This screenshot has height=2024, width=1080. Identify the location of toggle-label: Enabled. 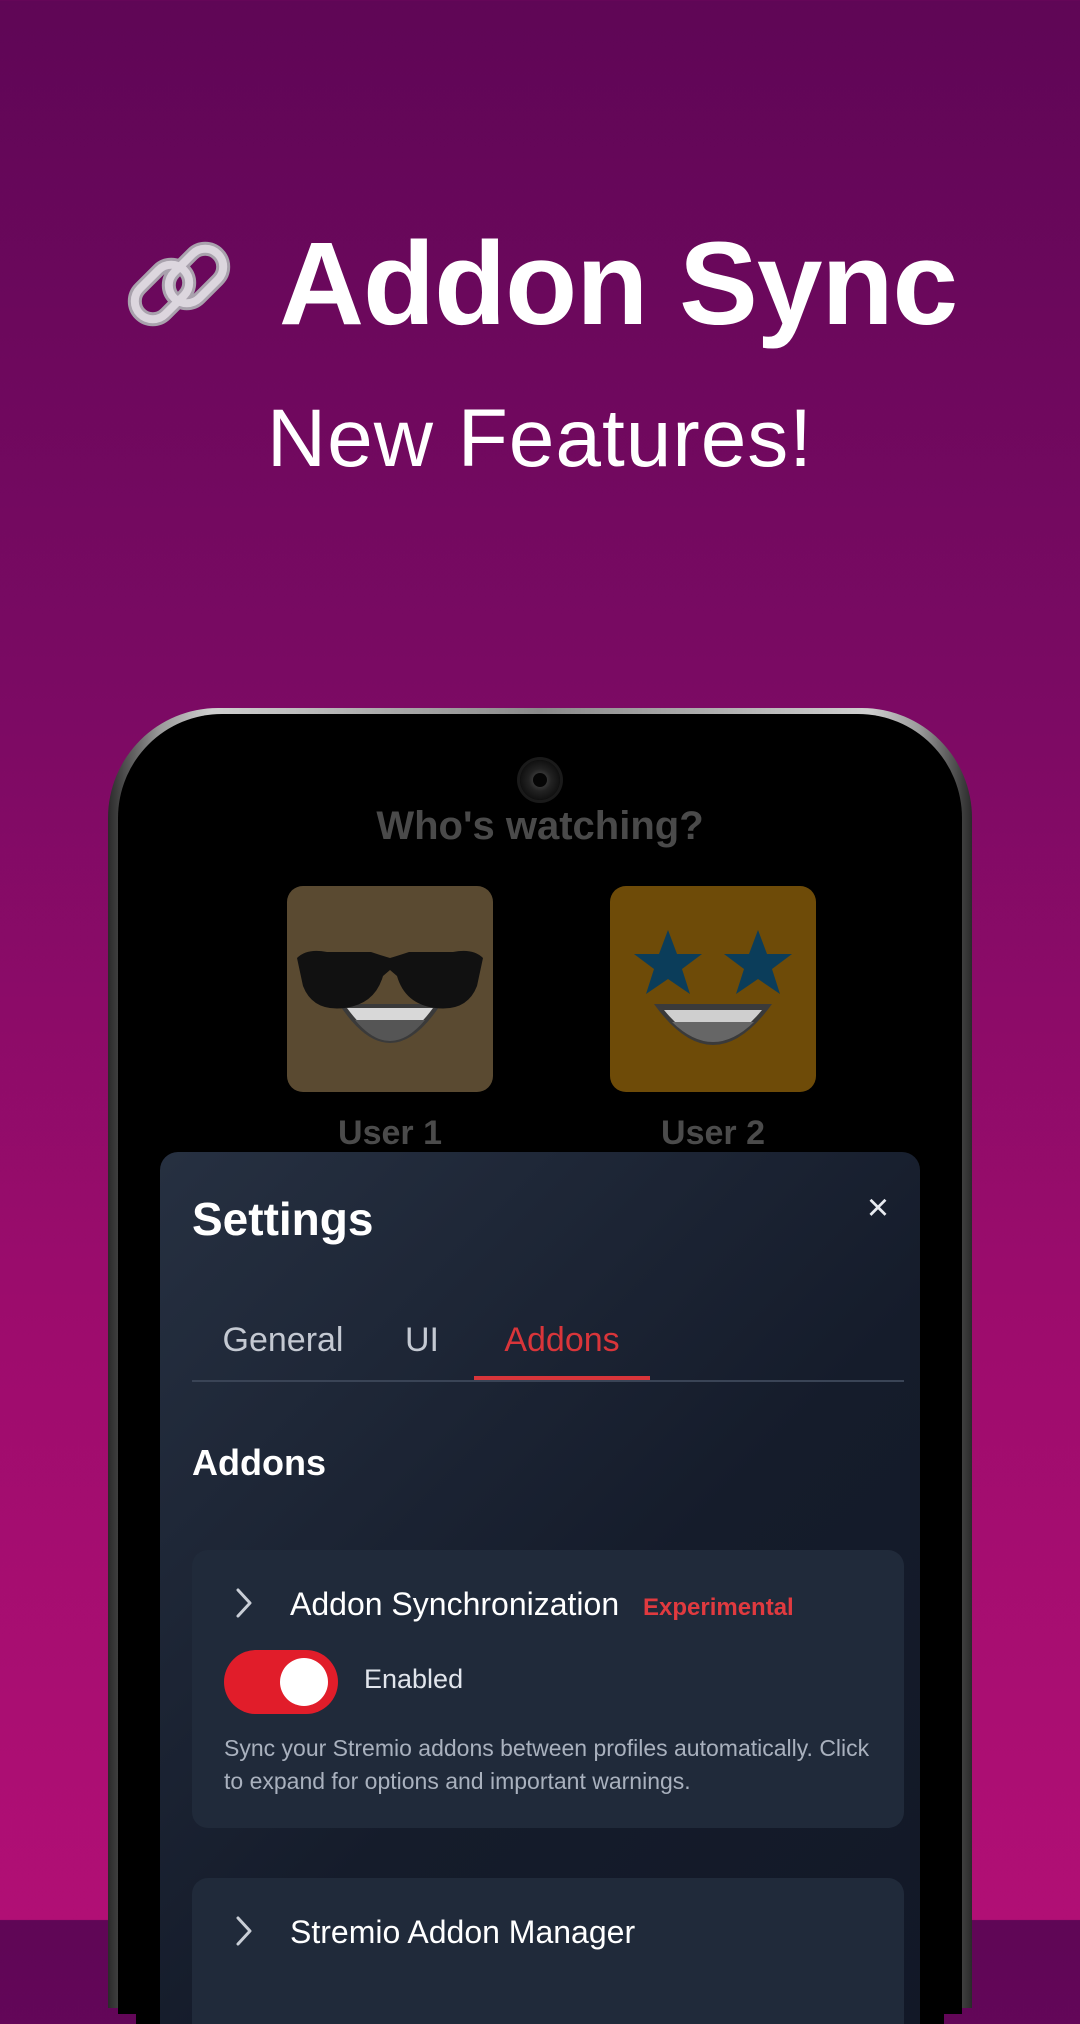
(414, 1679).